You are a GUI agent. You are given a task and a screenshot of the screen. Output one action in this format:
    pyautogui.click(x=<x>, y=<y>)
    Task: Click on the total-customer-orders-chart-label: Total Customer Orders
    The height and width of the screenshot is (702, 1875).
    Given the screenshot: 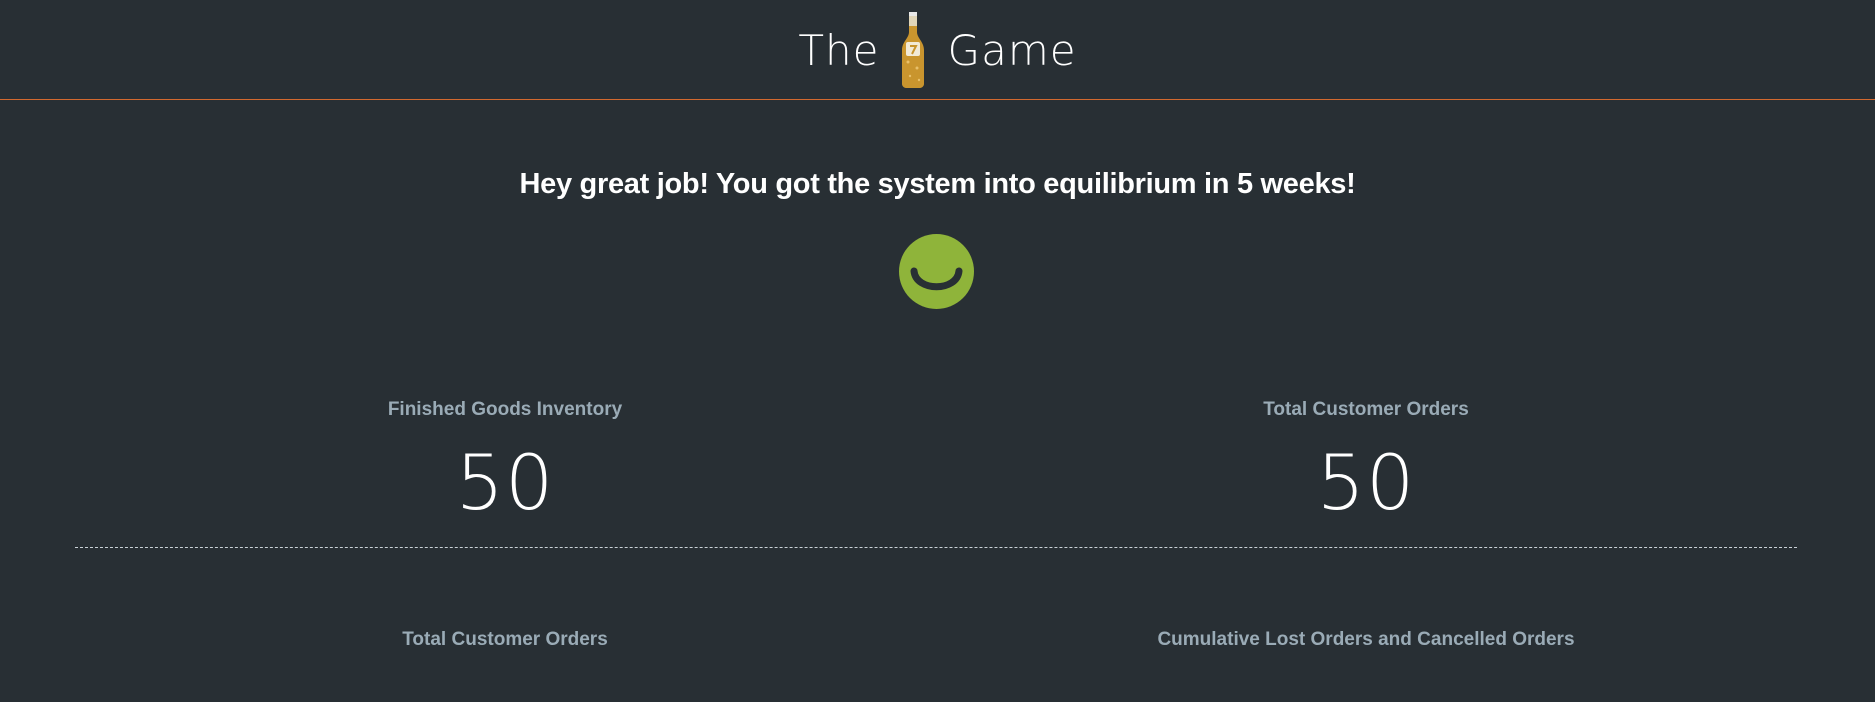 What is the action you would take?
    pyautogui.click(x=505, y=639)
    